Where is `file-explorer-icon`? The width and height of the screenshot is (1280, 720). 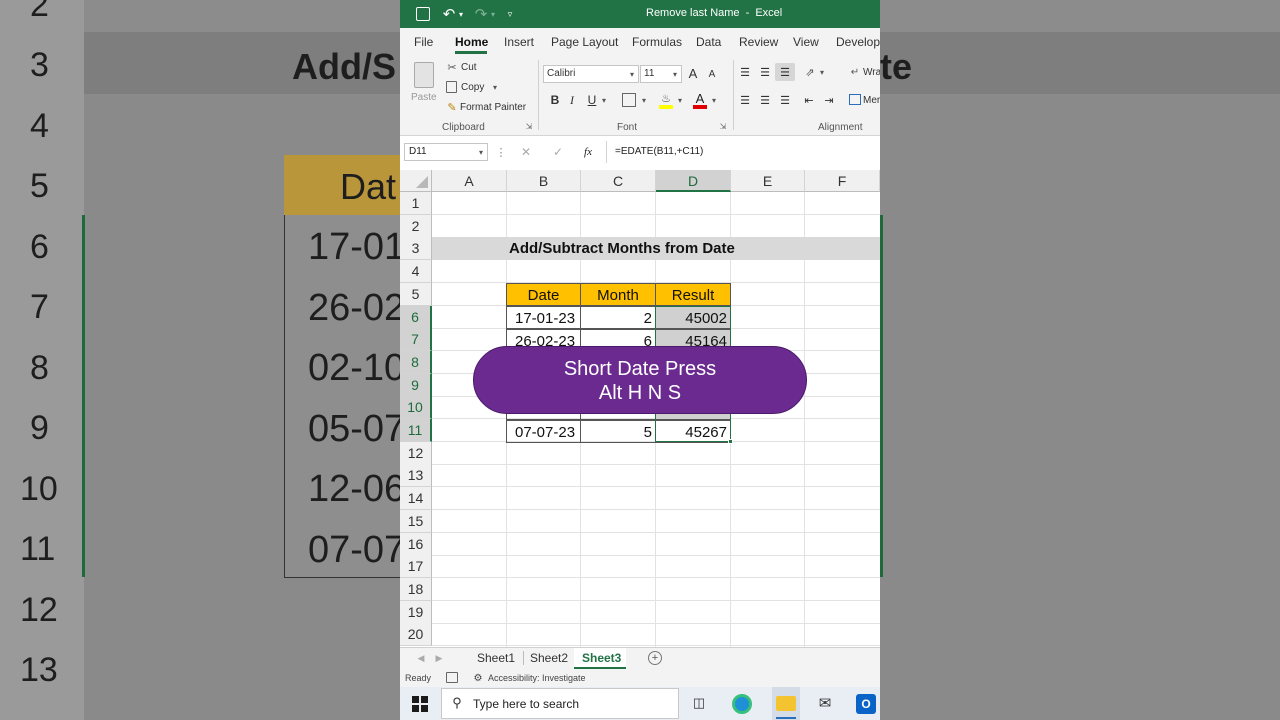 file-explorer-icon is located at coordinates (786, 703).